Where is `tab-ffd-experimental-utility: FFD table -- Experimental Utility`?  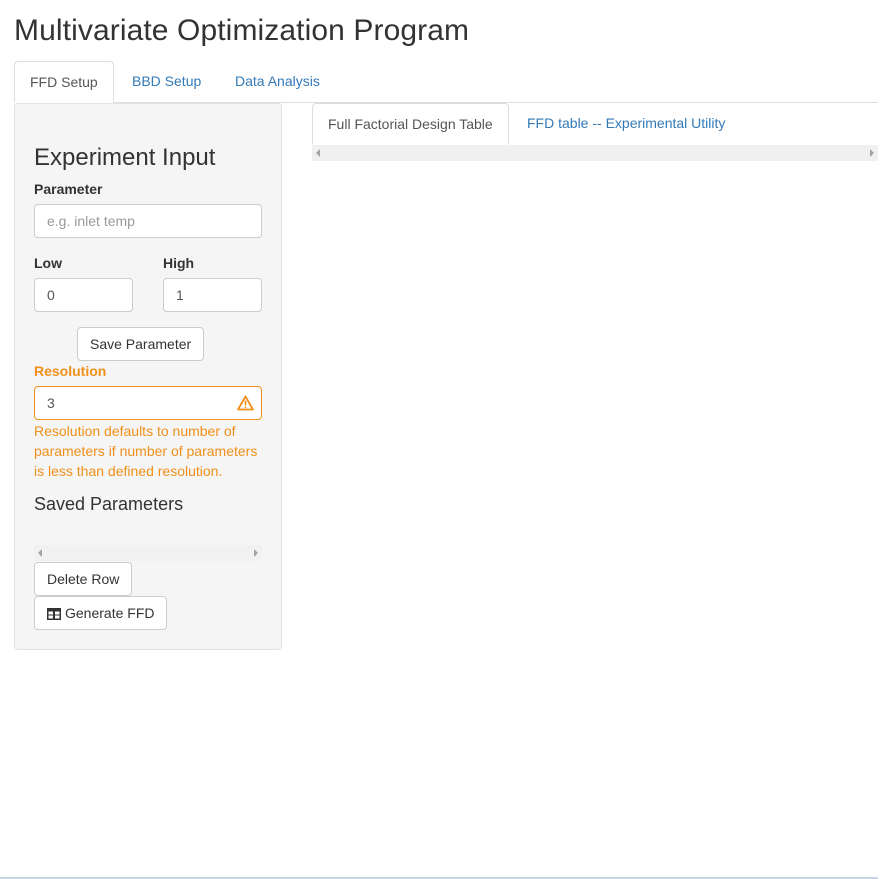
tab-ffd-experimental-utility: FFD table -- Experimental Utility is located at coordinates (626, 123).